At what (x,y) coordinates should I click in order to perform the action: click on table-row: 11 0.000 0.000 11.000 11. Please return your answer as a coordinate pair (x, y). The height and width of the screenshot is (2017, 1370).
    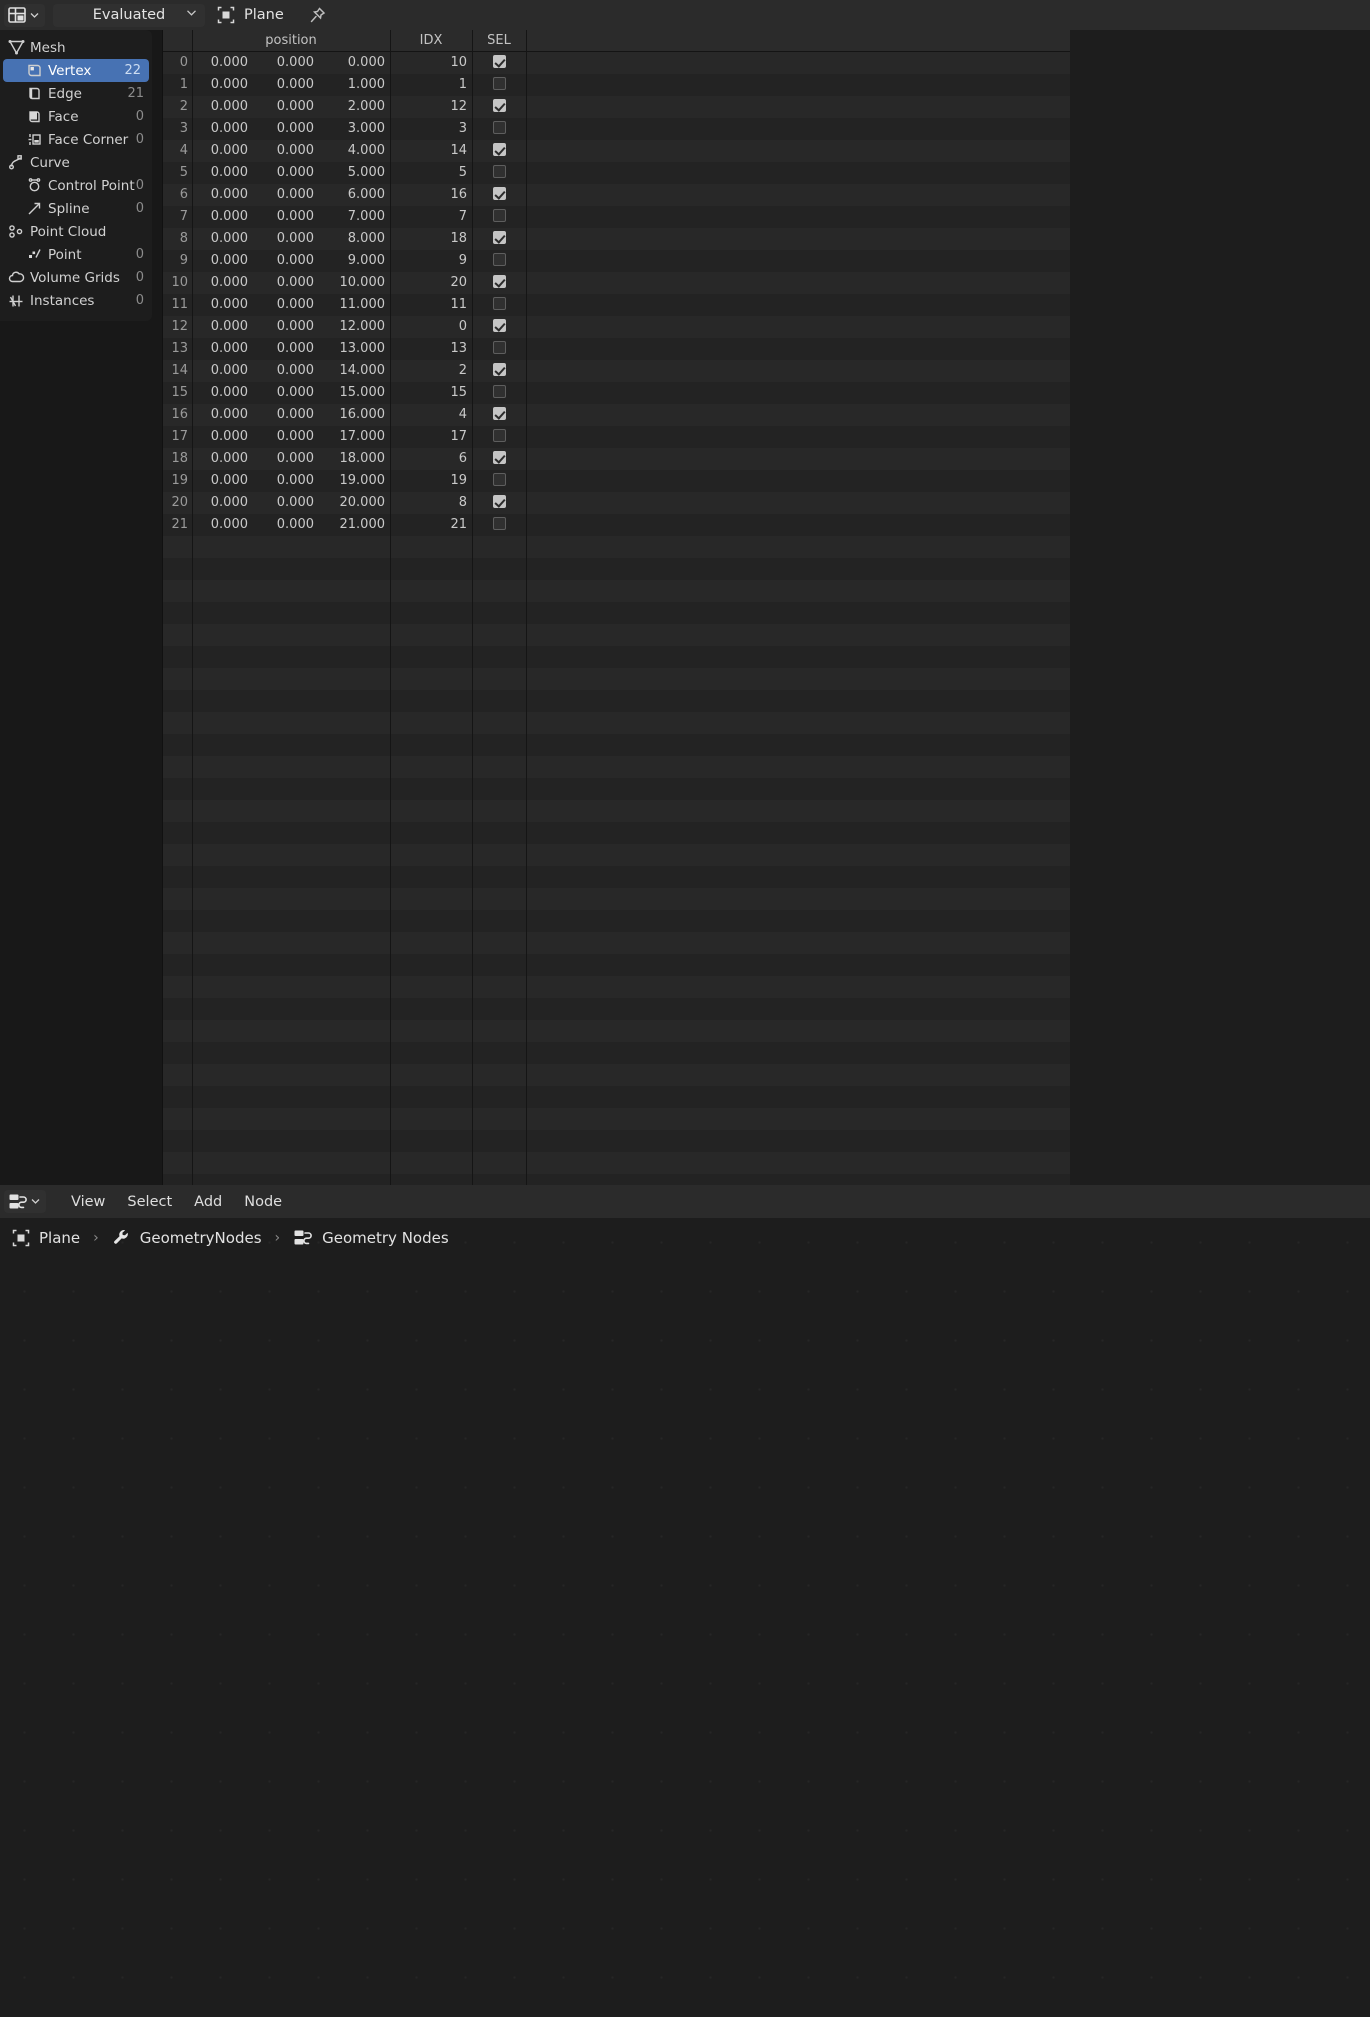
    Looking at the image, I should click on (616, 305).